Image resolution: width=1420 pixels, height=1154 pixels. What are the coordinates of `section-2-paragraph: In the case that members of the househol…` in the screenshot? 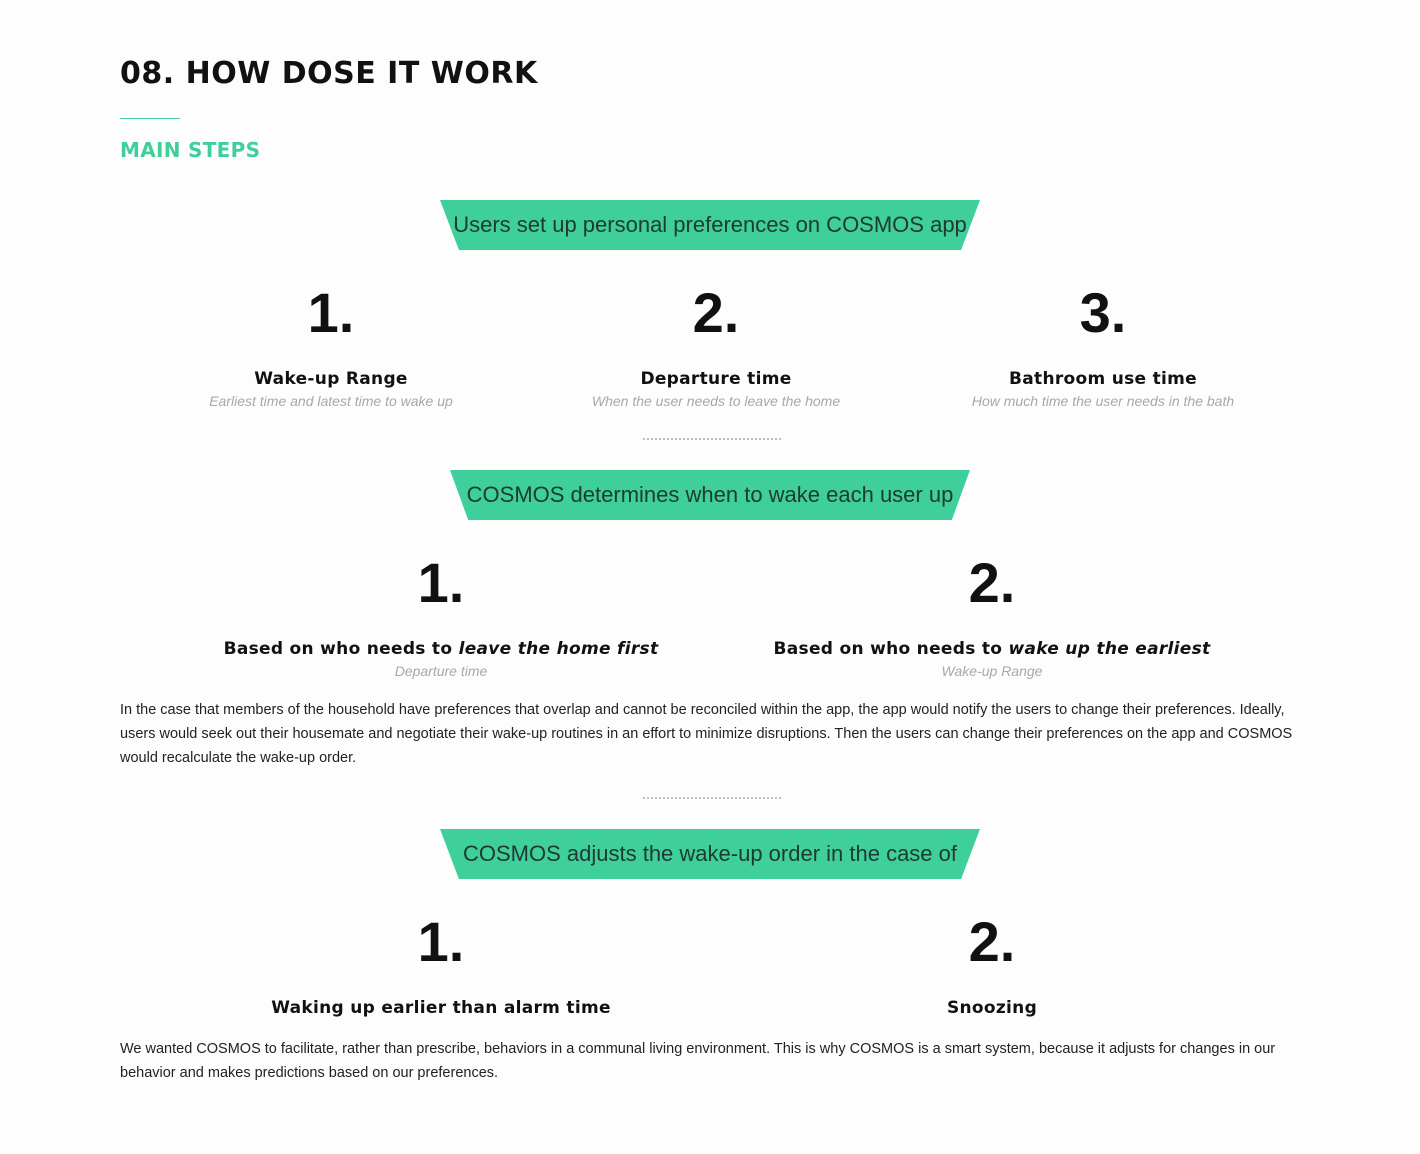 It's located at (706, 734).